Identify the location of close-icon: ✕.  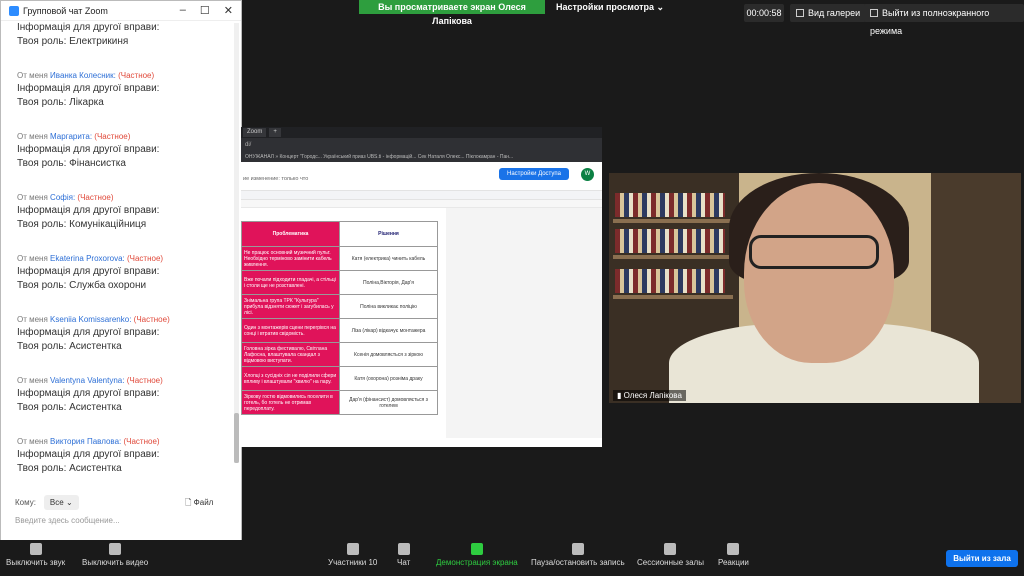
(228, 10).